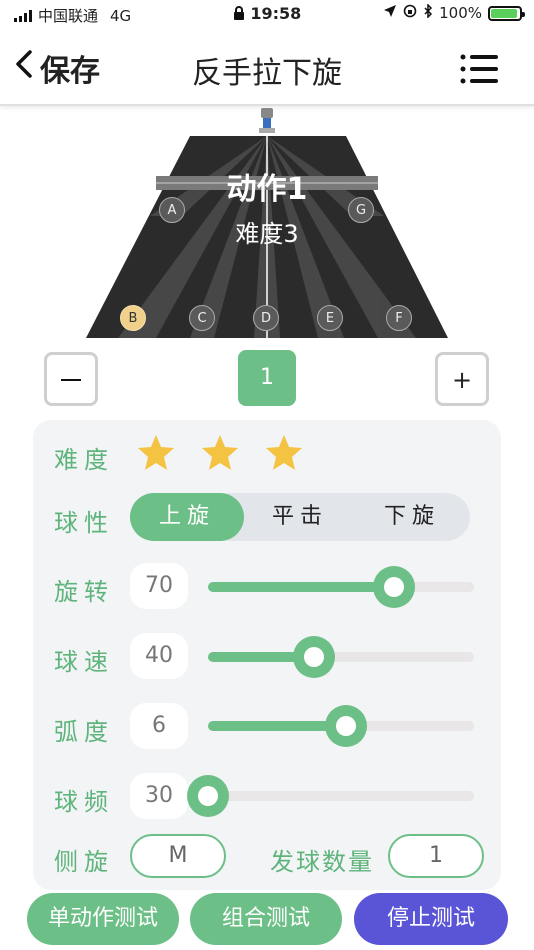  What do you see at coordinates (159, 796) in the screenshot?
I see `frequency-value: 30` at bounding box center [159, 796].